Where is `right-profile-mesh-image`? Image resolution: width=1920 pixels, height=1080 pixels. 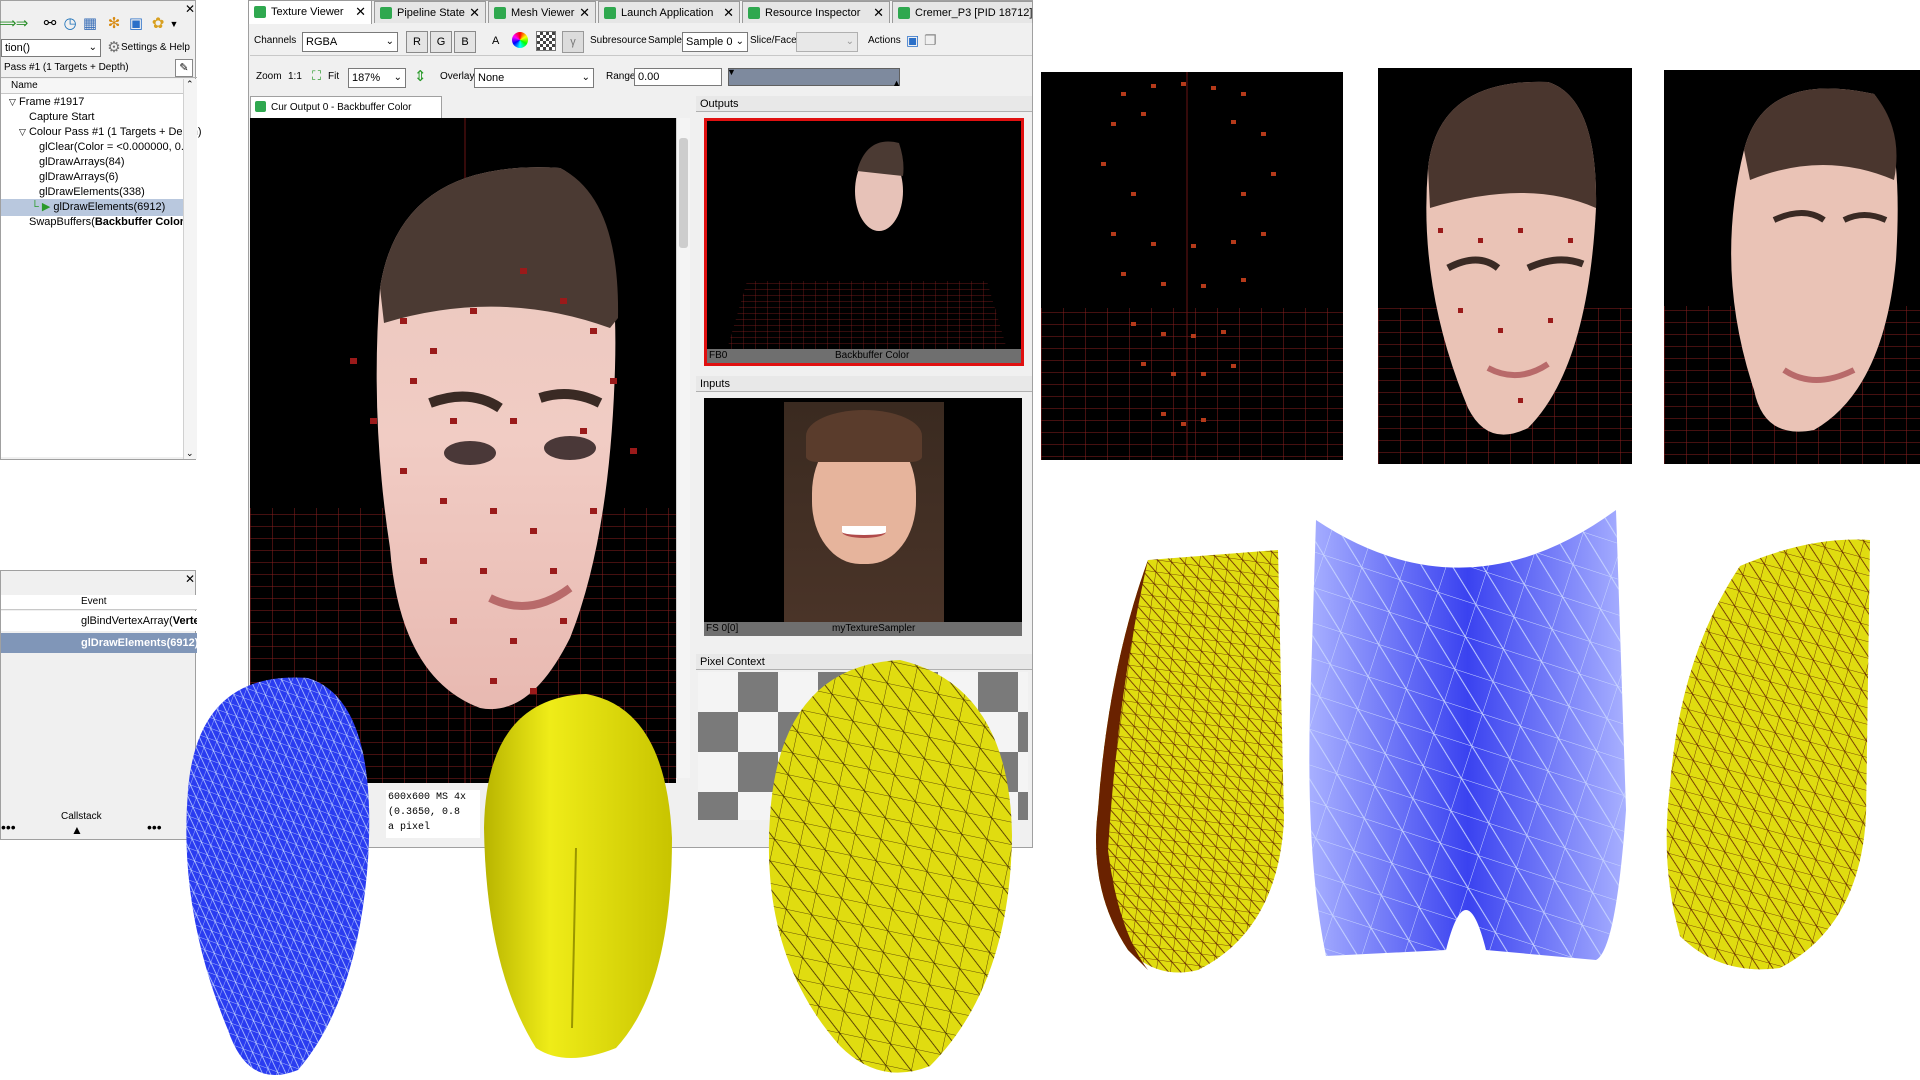
right-profile-mesh-image is located at coordinates (1768, 754).